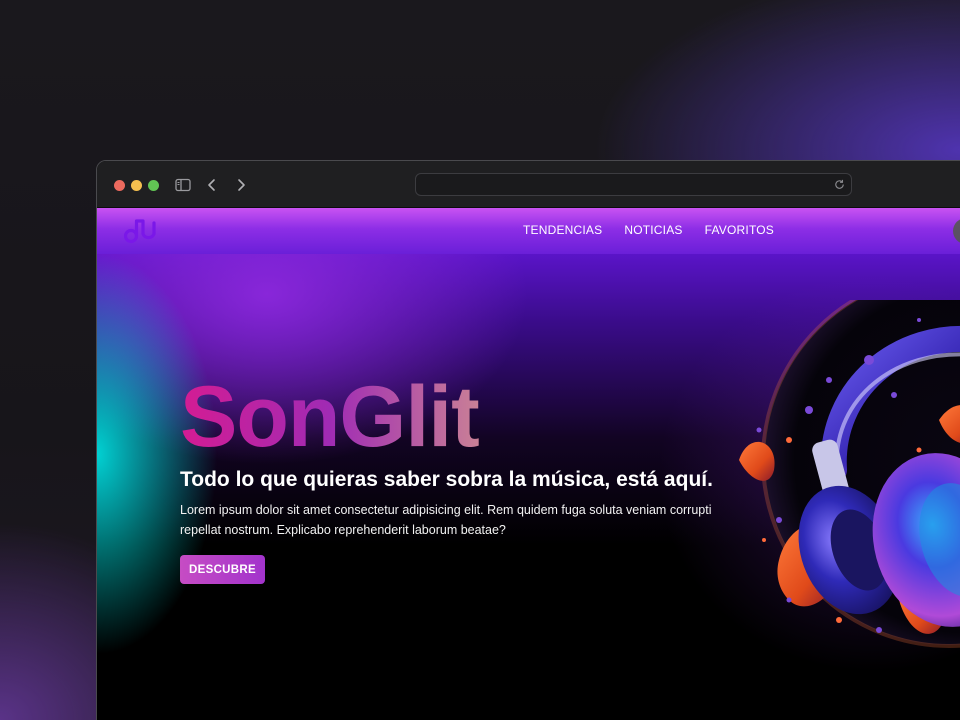 This screenshot has width=960, height=720. I want to click on nav-item-noticias: NOTICIAS, so click(653, 230).